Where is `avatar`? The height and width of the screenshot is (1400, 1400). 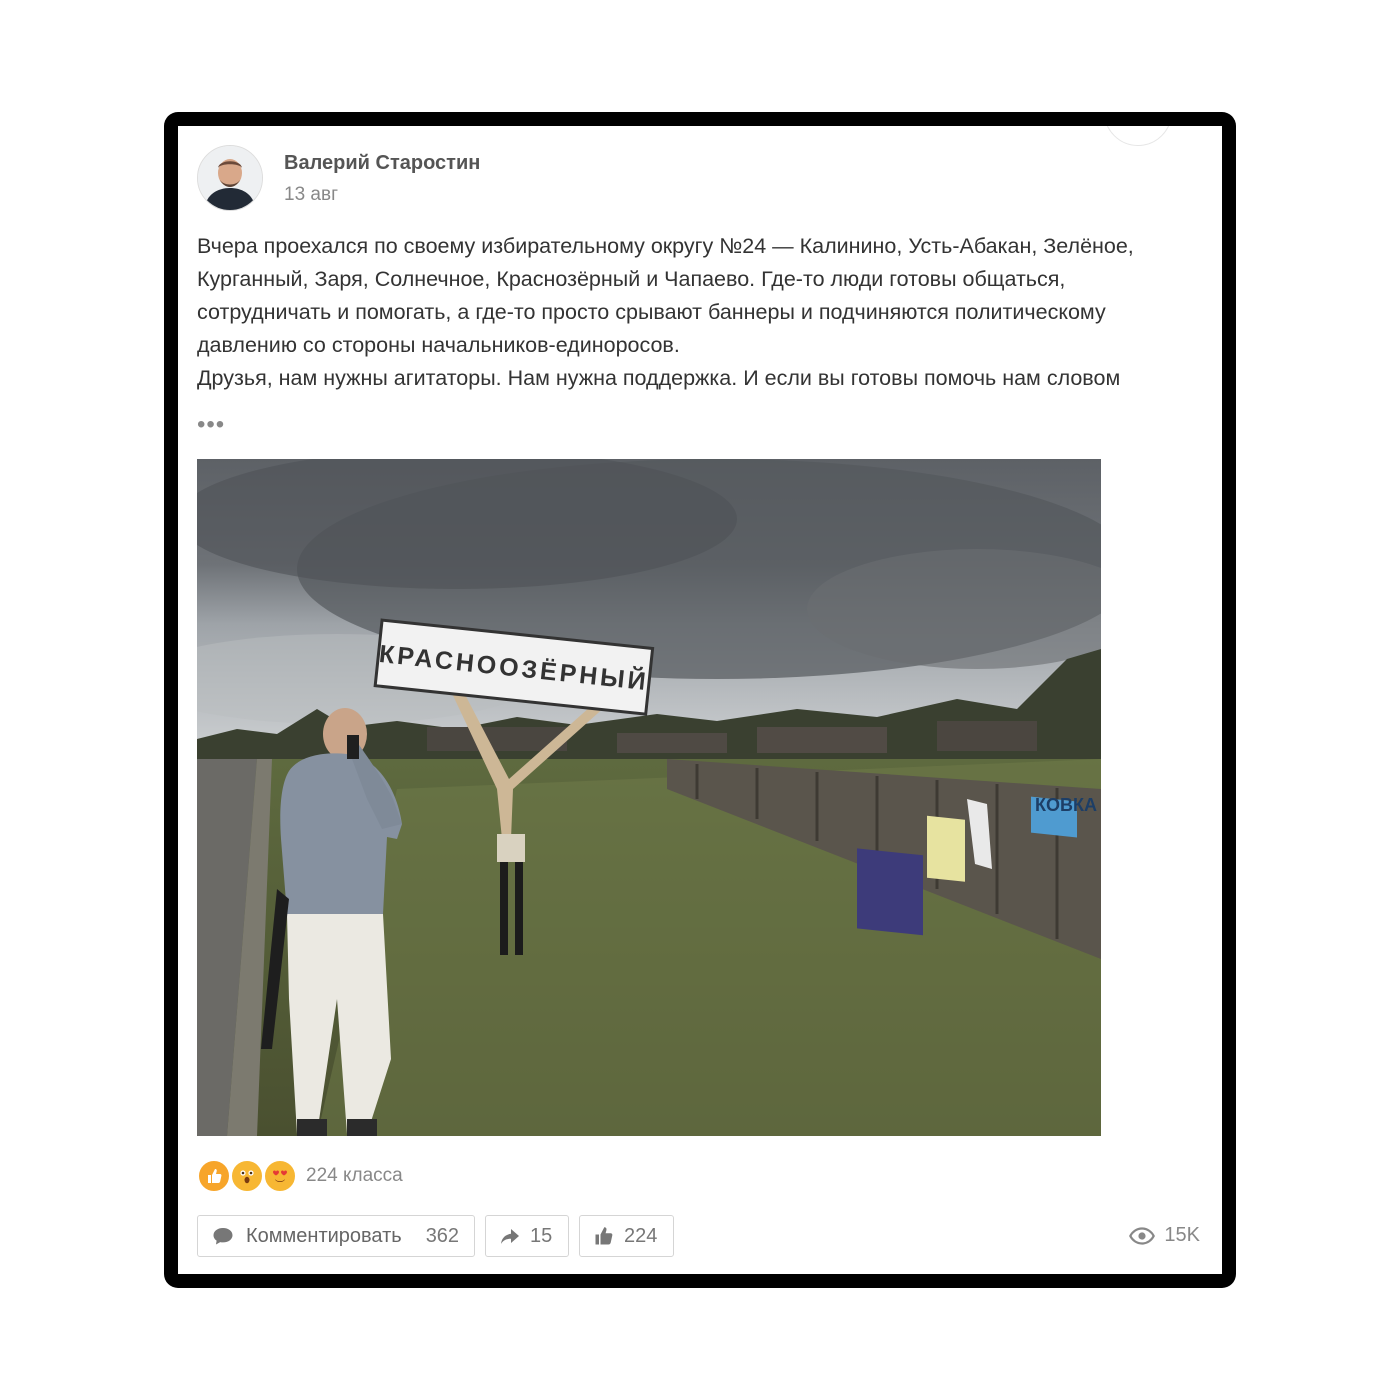
avatar is located at coordinates (230, 178).